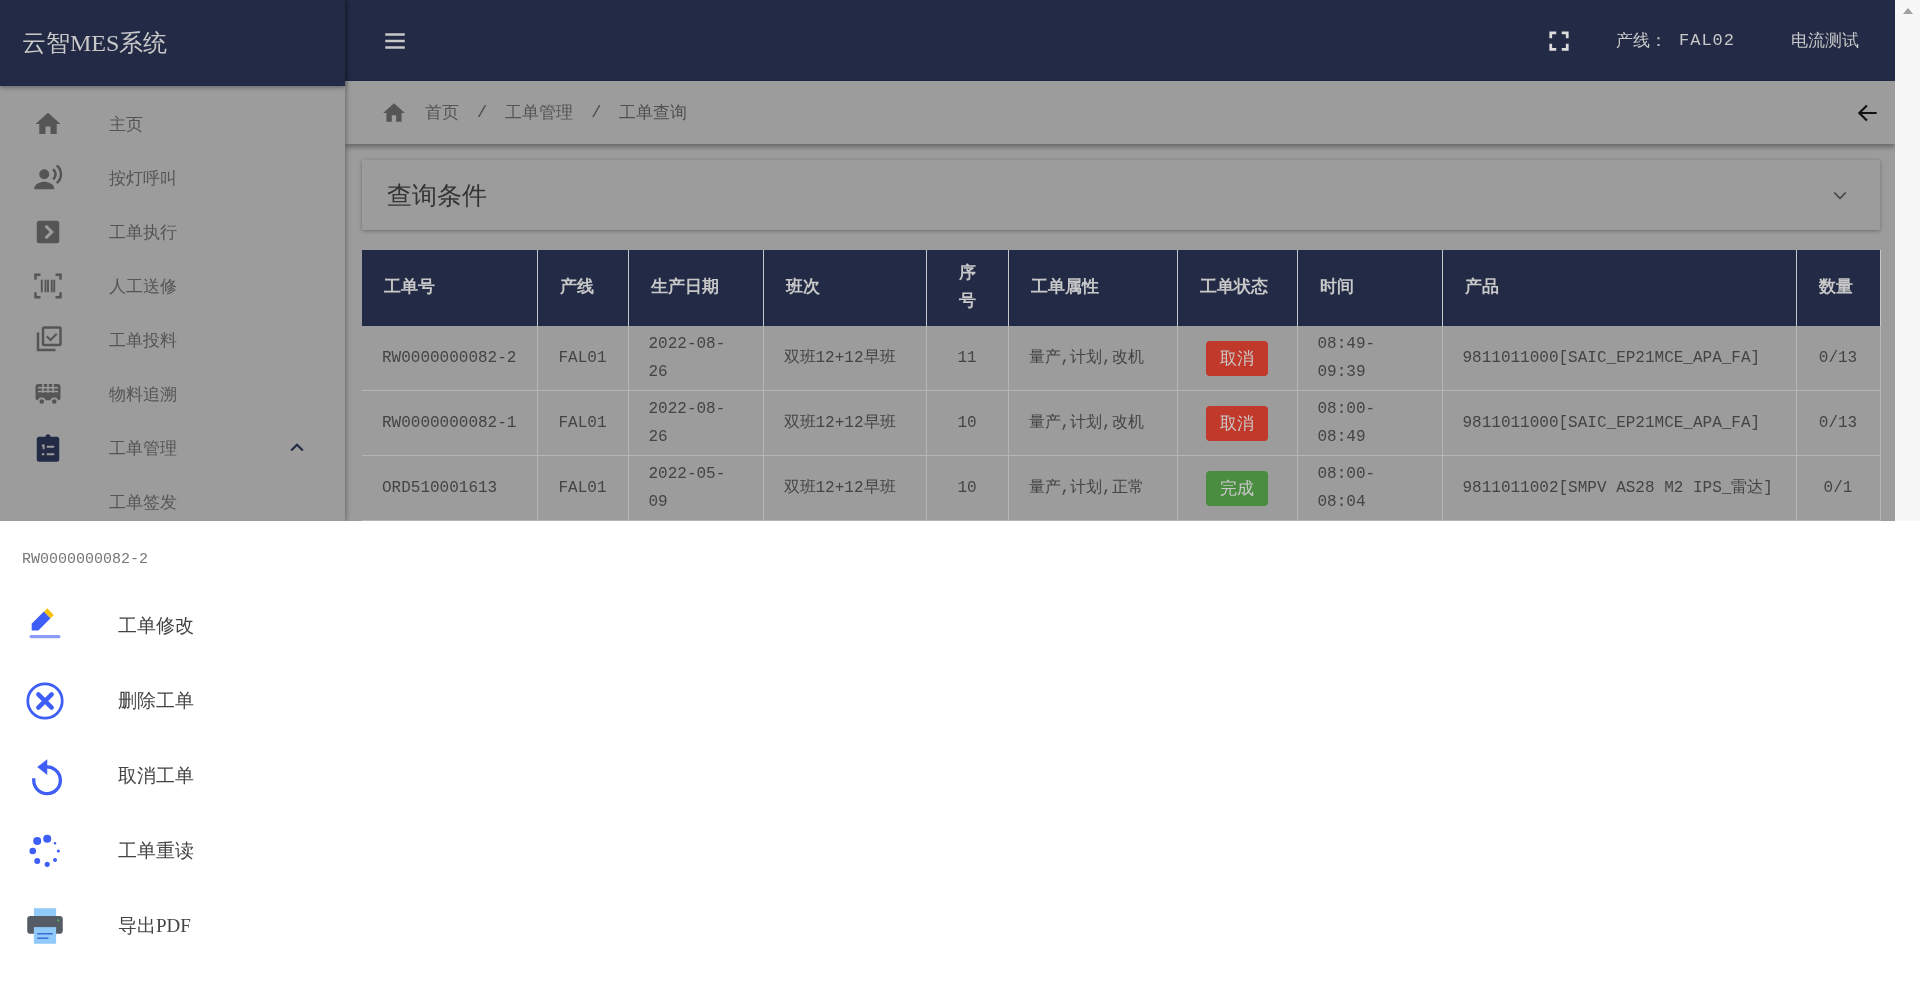 The height and width of the screenshot is (986, 1920). I want to click on column-header: 班次, so click(844, 288).